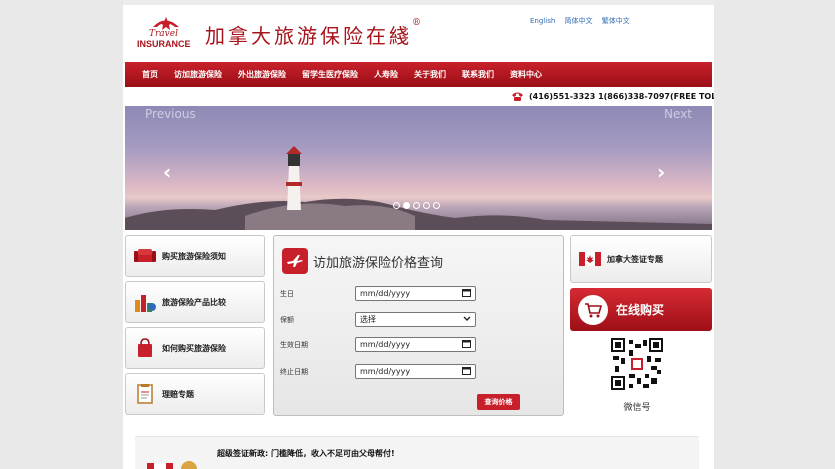 The height and width of the screenshot is (469, 835). I want to click on birthday-row: 生日 mm/dd/yyyy, so click(378, 293).